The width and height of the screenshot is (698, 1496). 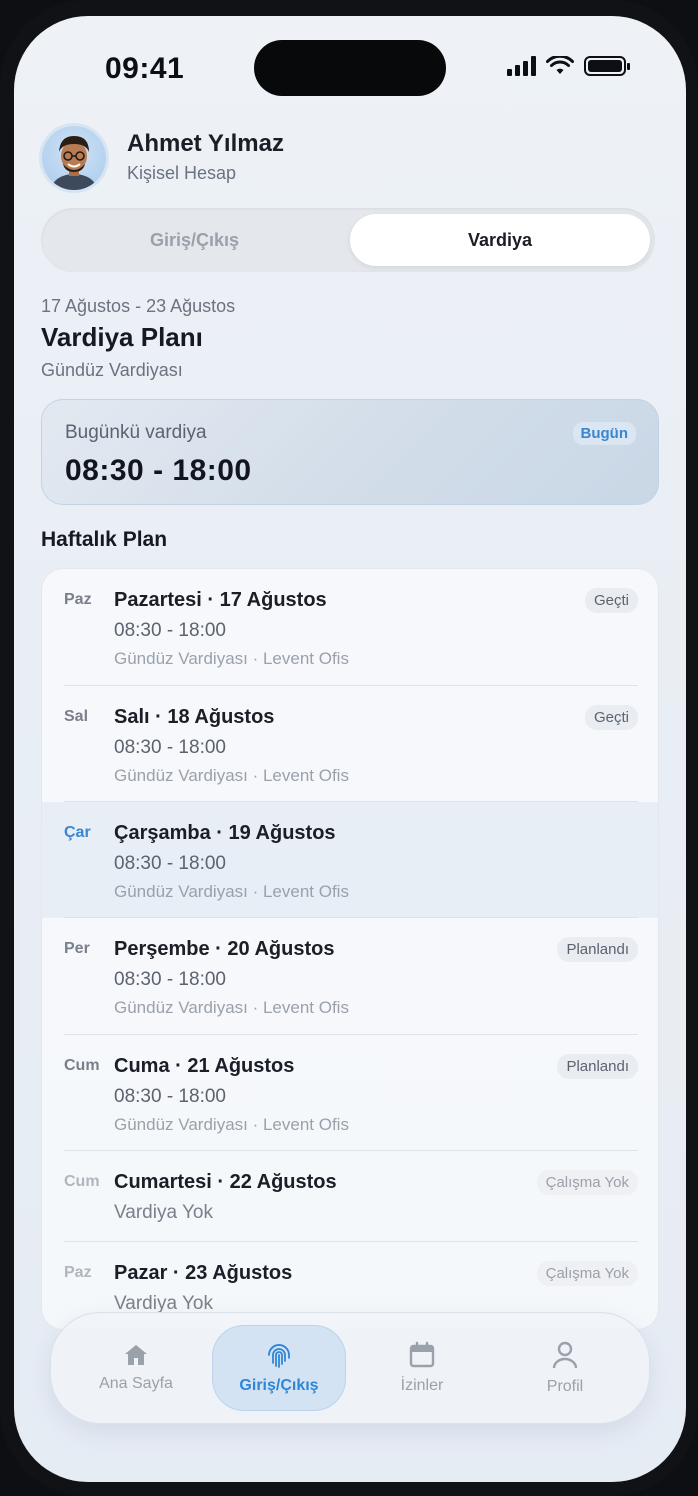 I want to click on day-title: Cuma · 21 Ağustos, so click(x=204, y=1066).